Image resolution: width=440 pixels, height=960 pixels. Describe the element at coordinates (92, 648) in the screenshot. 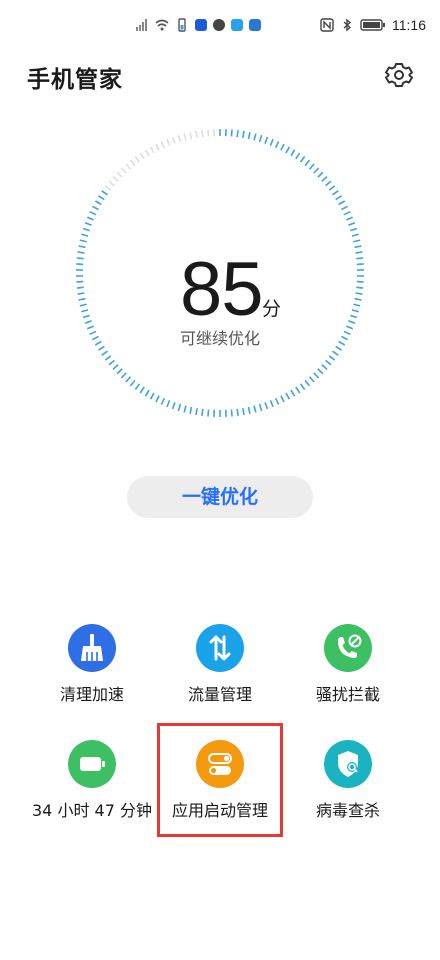

I see `broom-icon` at that location.